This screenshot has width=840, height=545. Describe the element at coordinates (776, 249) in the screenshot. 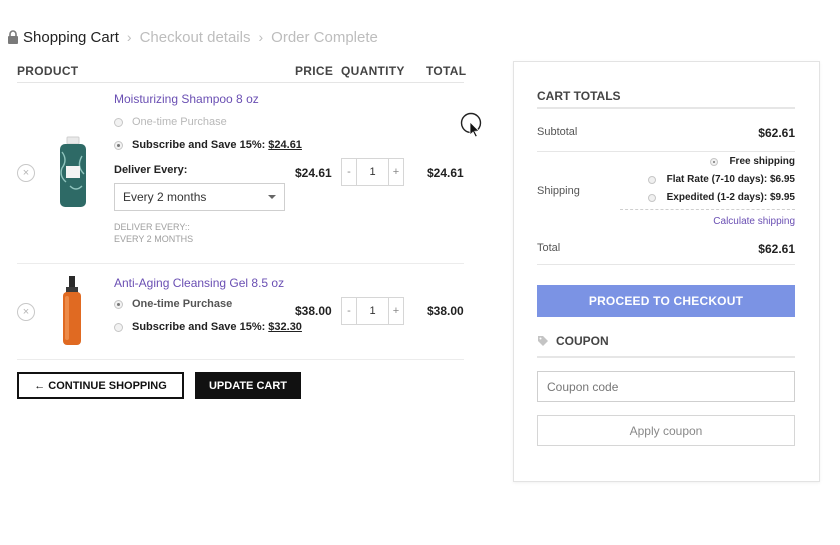

I see `total-amount: $62.61` at that location.